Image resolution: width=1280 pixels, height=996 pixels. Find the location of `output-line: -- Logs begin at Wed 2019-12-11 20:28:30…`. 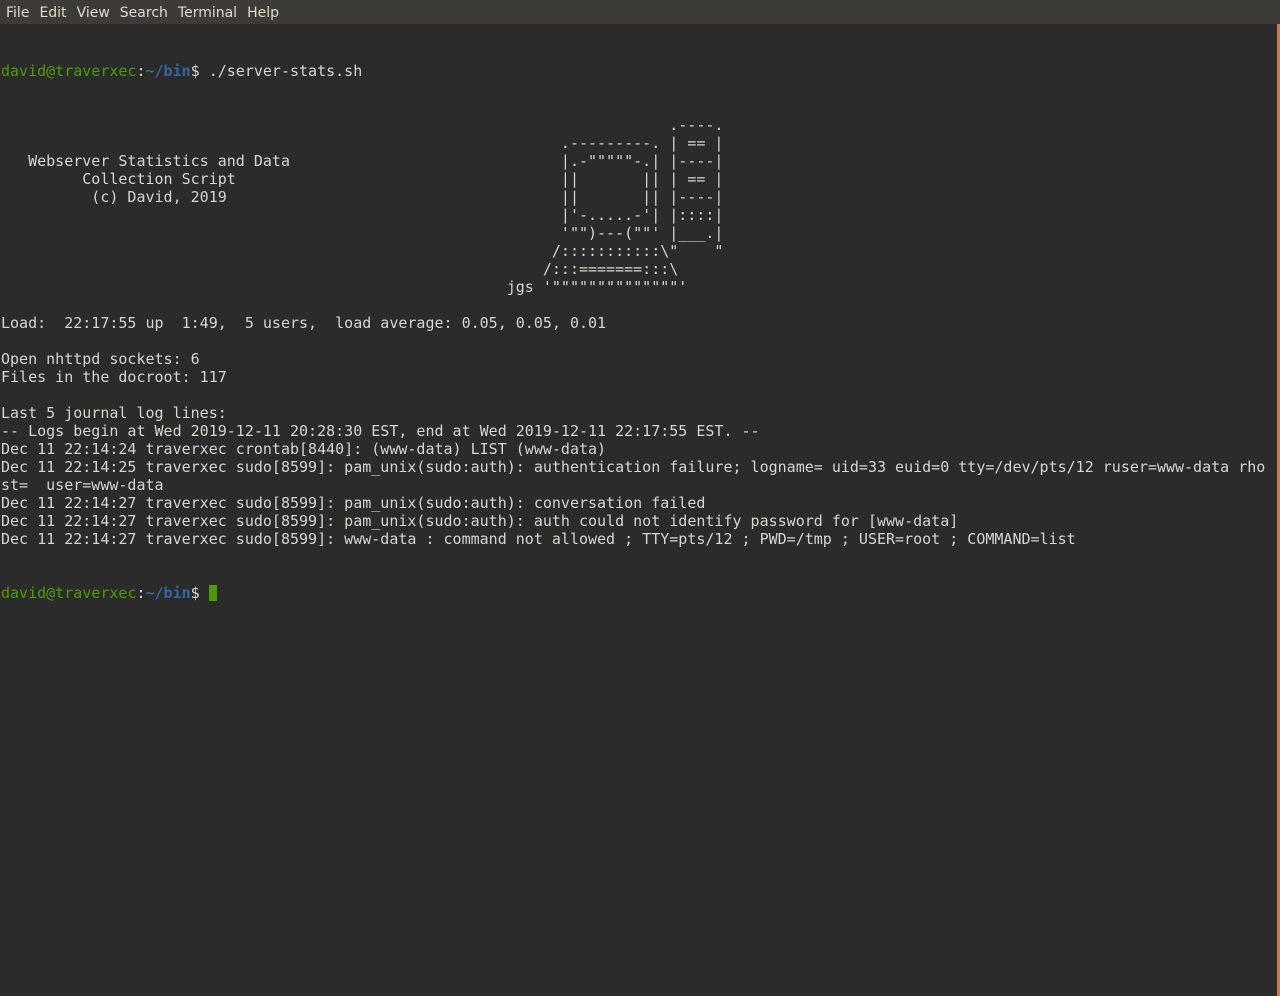

output-line: -- Logs begin at Wed 2019-12-11 20:28:30… is located at coordinates (380, 431).